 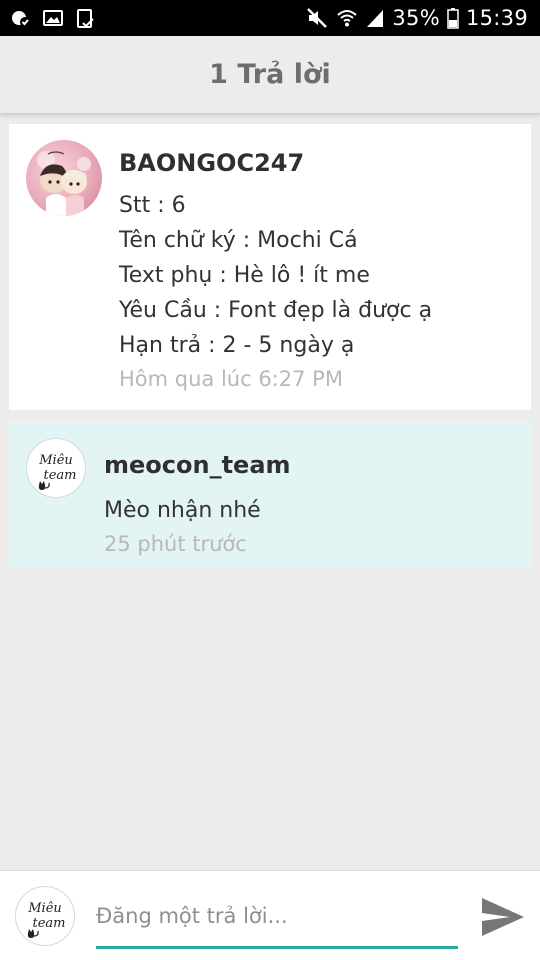 I want to click on mute-icon, so click(x=317, y=18).